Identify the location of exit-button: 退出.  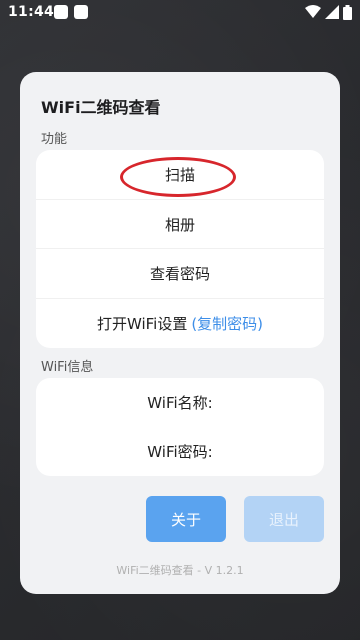
(284, 519).